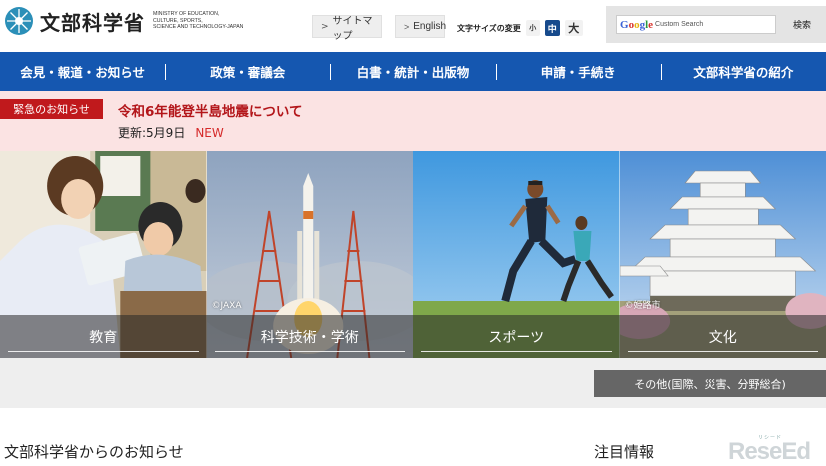 The image size is (826, 466). Describe the element at coordinates (309, 254) in the screenshot. I see `category-tile-science: ©JAXA 科学技術・学術` at that location.